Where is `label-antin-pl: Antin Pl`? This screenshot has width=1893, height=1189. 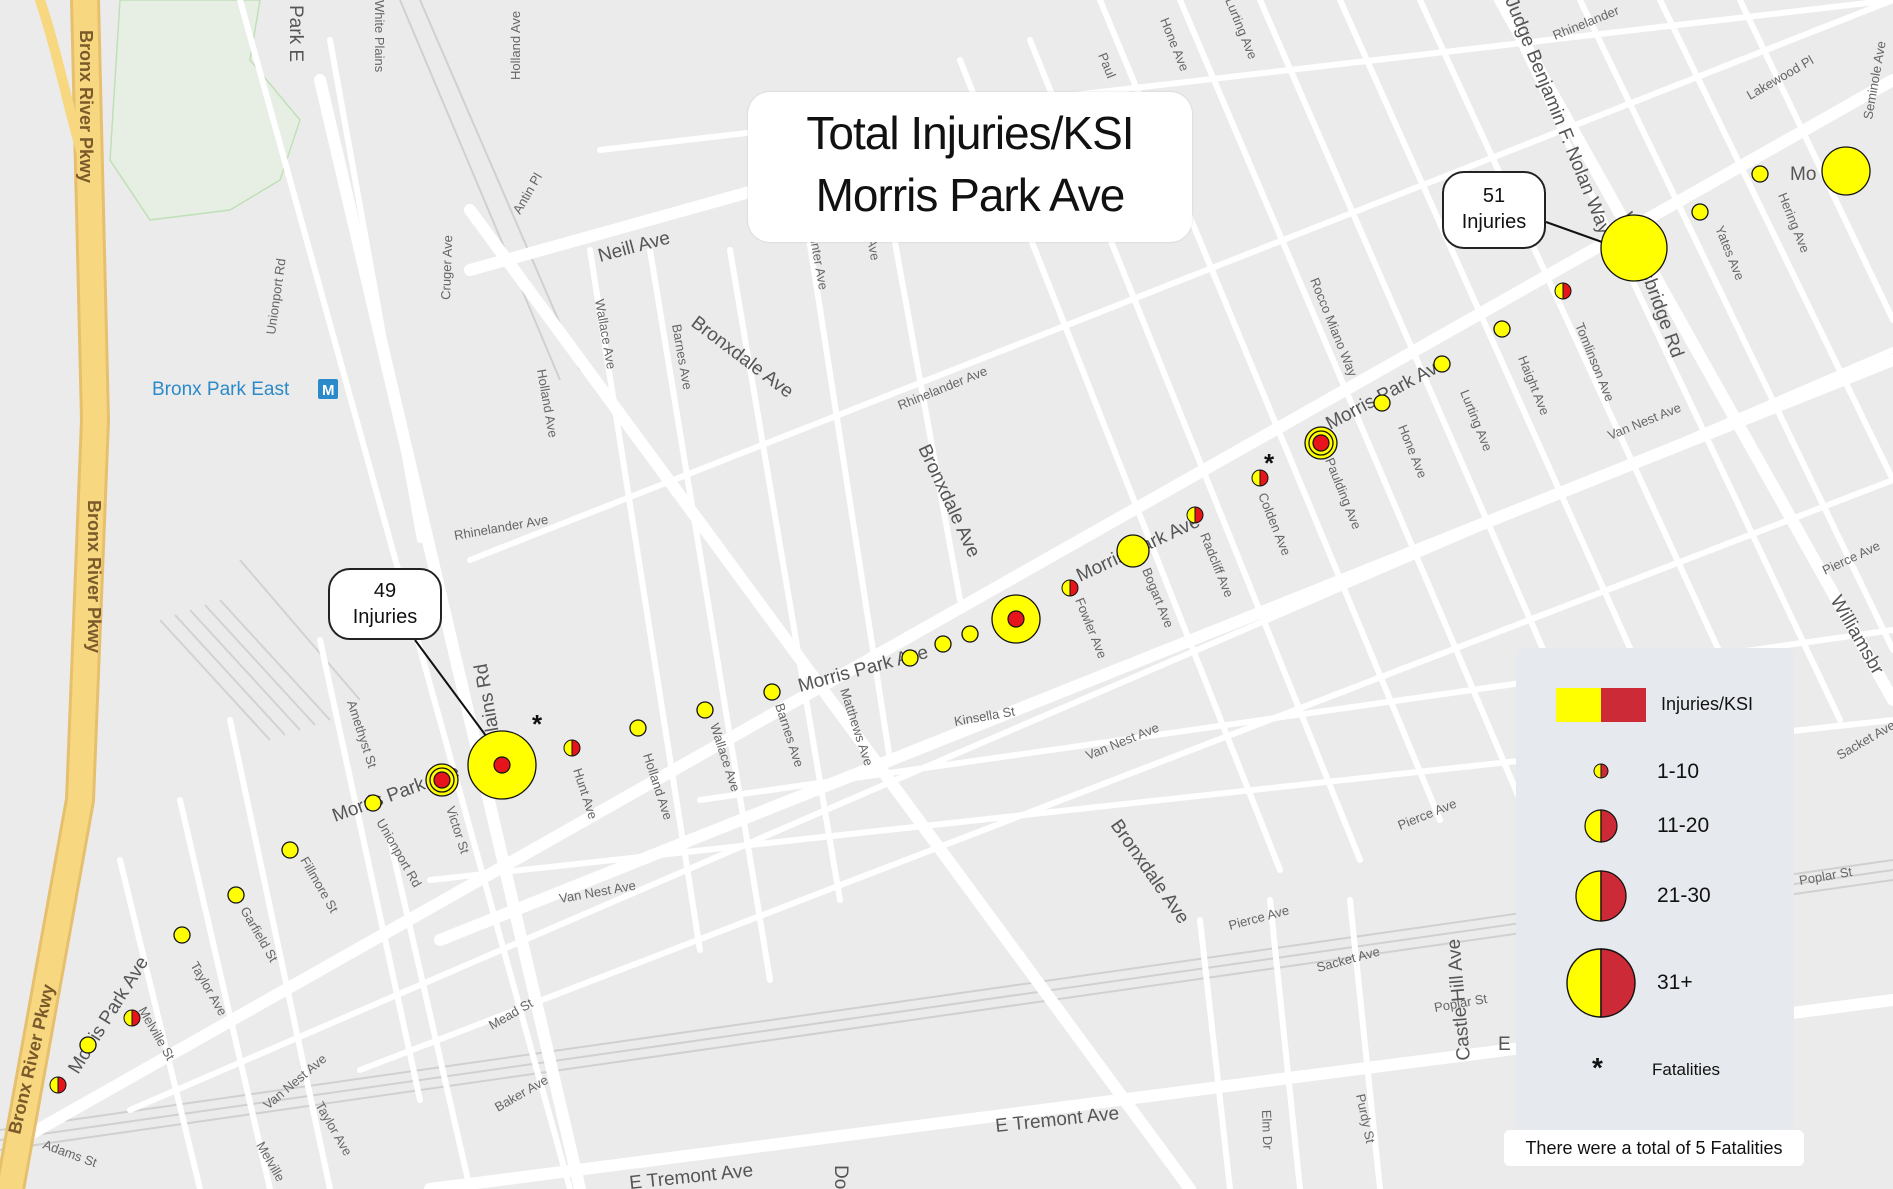
label-antin-pl: Antin Pl is located at coordinates (527, 193).